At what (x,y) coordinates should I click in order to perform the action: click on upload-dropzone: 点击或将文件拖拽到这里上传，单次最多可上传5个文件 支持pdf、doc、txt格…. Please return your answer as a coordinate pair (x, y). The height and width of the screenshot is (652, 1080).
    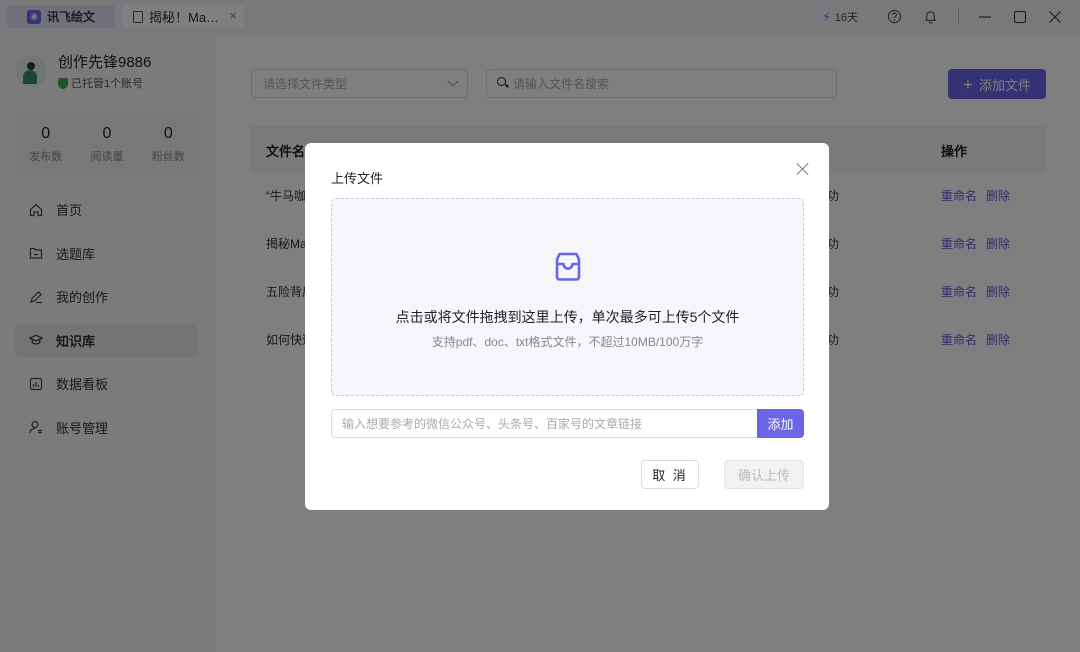
    Looking at the image, I should click on (567, 297).